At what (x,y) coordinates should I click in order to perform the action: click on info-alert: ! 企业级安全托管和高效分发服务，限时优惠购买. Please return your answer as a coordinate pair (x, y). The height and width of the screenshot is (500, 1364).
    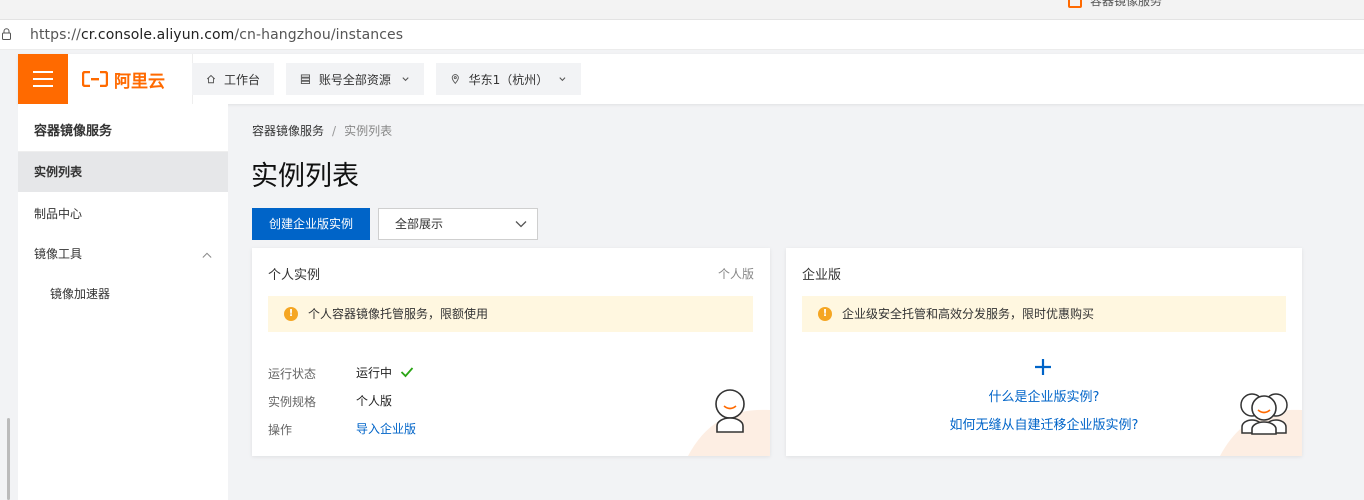
    Looking at the image, I should click on (1044, 314).